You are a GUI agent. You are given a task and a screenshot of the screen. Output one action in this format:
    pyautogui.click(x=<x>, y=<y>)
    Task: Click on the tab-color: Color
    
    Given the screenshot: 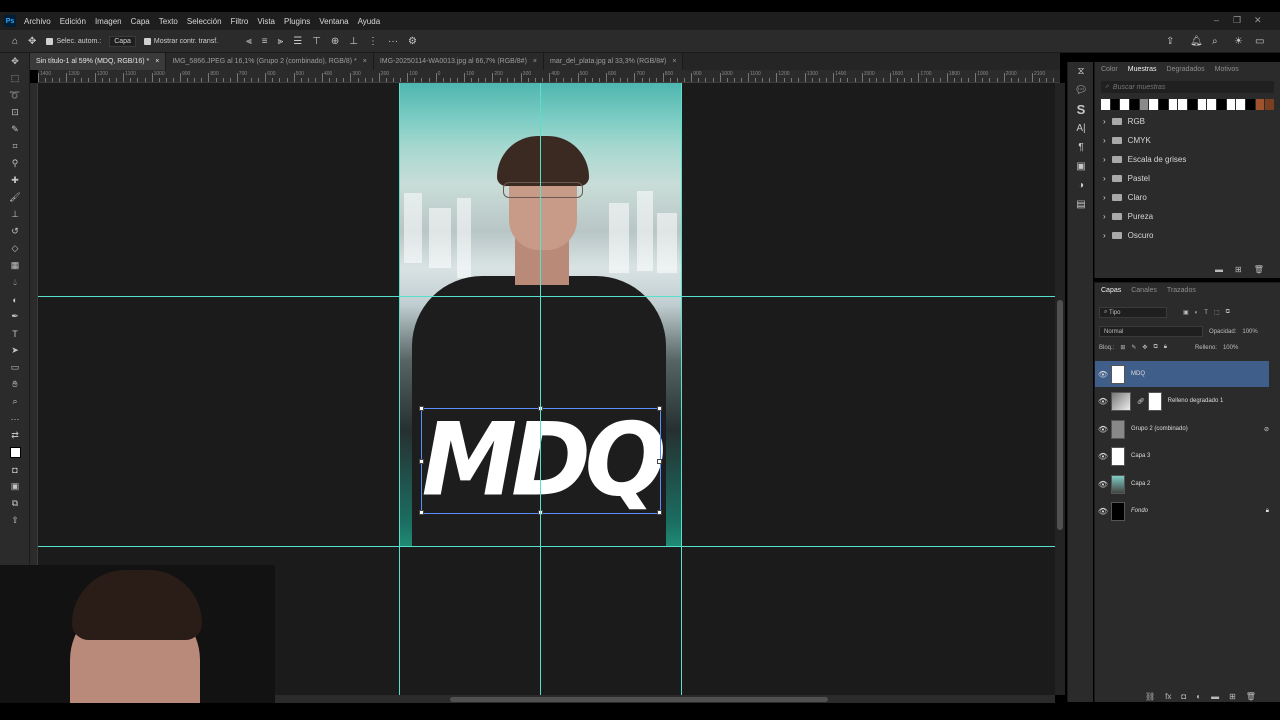 What is the action you would take?
    pyautogui.click(x=1109, y=70)
    